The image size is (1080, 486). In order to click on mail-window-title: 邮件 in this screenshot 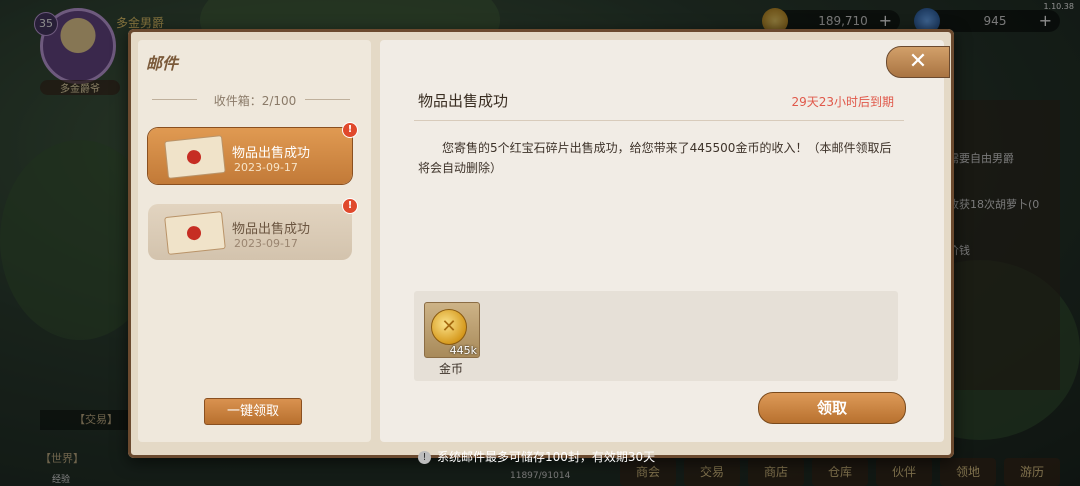, I will do `click(162, 63)`.